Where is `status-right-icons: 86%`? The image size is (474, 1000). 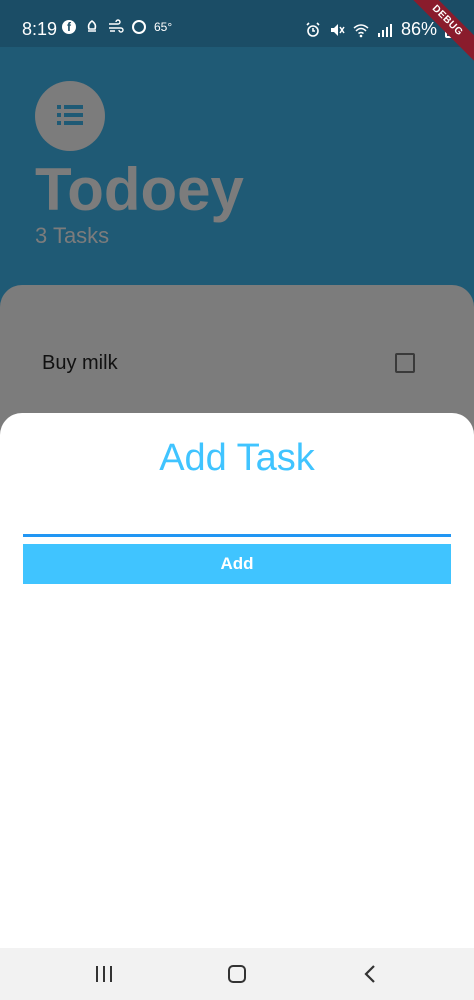
status-right-icons: 86% is located at coordinates (379, 29).